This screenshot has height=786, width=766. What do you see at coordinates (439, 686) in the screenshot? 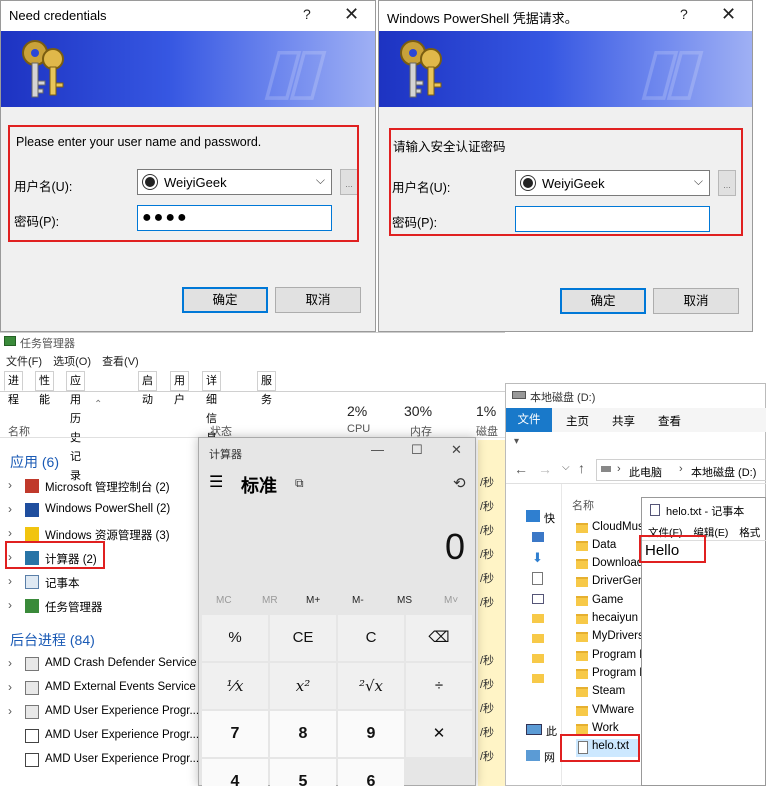
I see `divide-key: ÷` at bounding box center [439, 686].